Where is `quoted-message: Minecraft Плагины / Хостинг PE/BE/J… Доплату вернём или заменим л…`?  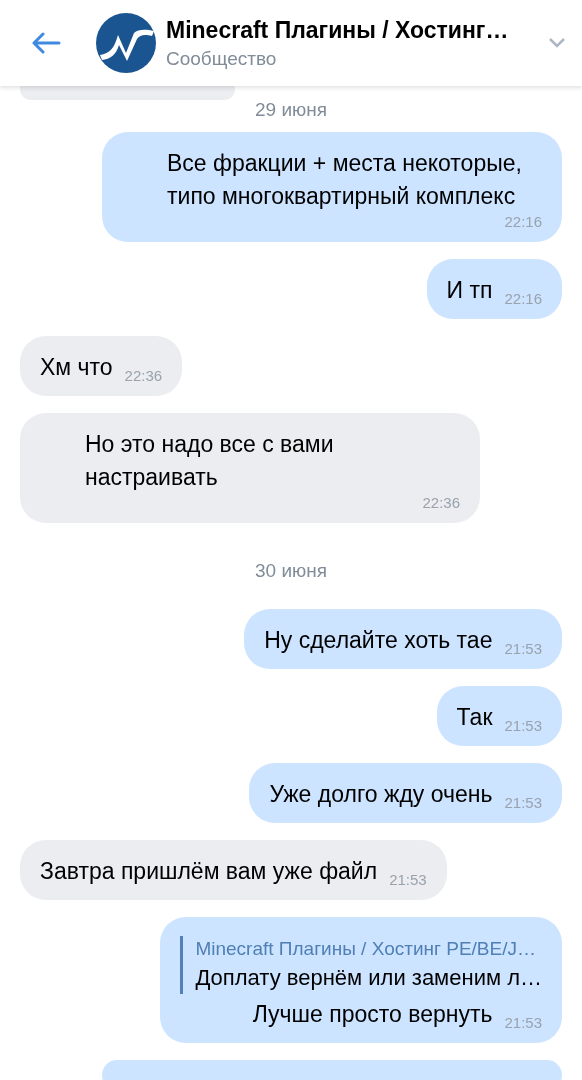 quoted-message: Minecraft Плагины / Хостинг PE/BE/J… Доплату вернём или заменим л… is located at coordinates (361, 965).